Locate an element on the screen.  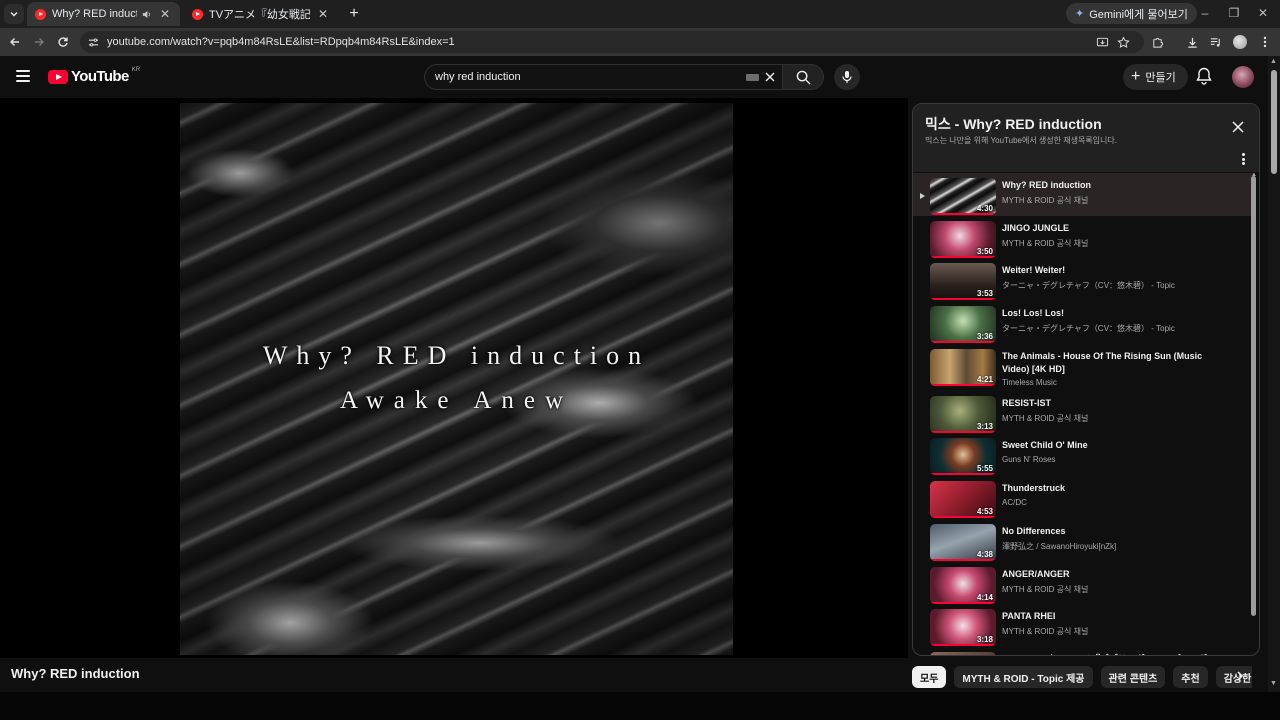
tab-search-button is located at coordinates (14, 14).